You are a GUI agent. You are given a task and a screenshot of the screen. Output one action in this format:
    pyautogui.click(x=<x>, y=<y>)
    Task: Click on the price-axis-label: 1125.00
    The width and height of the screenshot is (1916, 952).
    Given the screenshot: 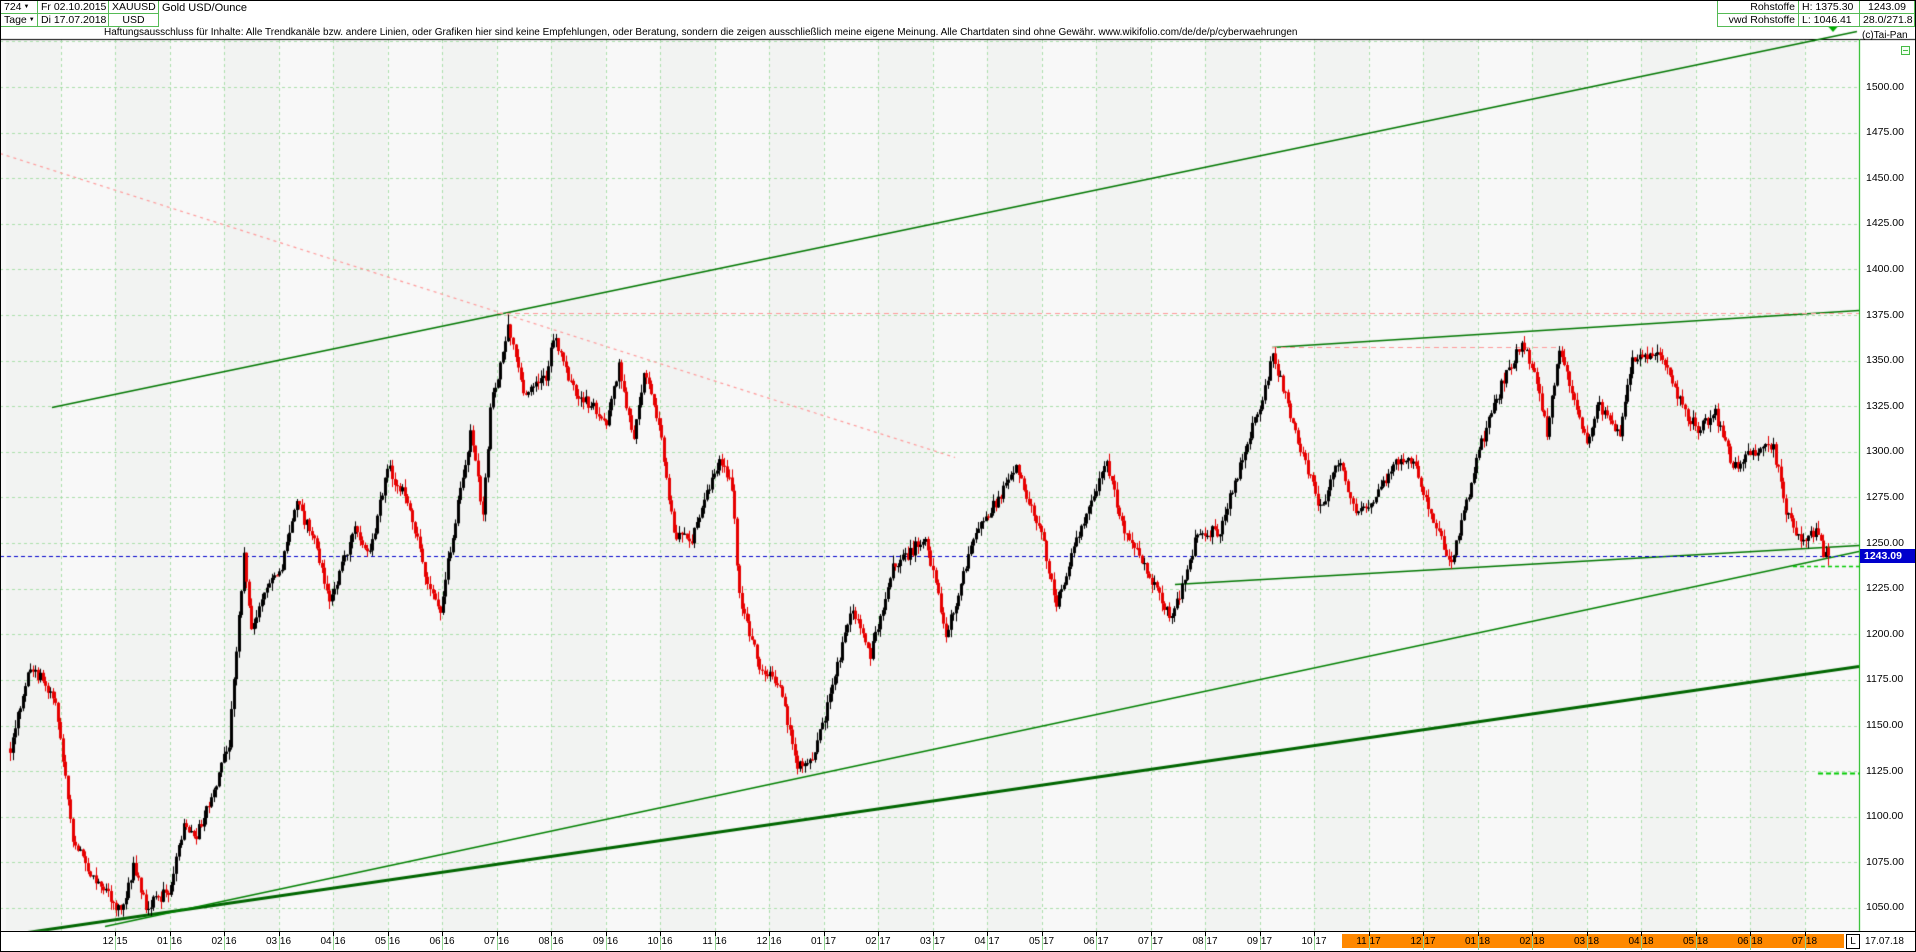 What is the action you would take?
    pyautogui.click(x=1885, y=770)
    